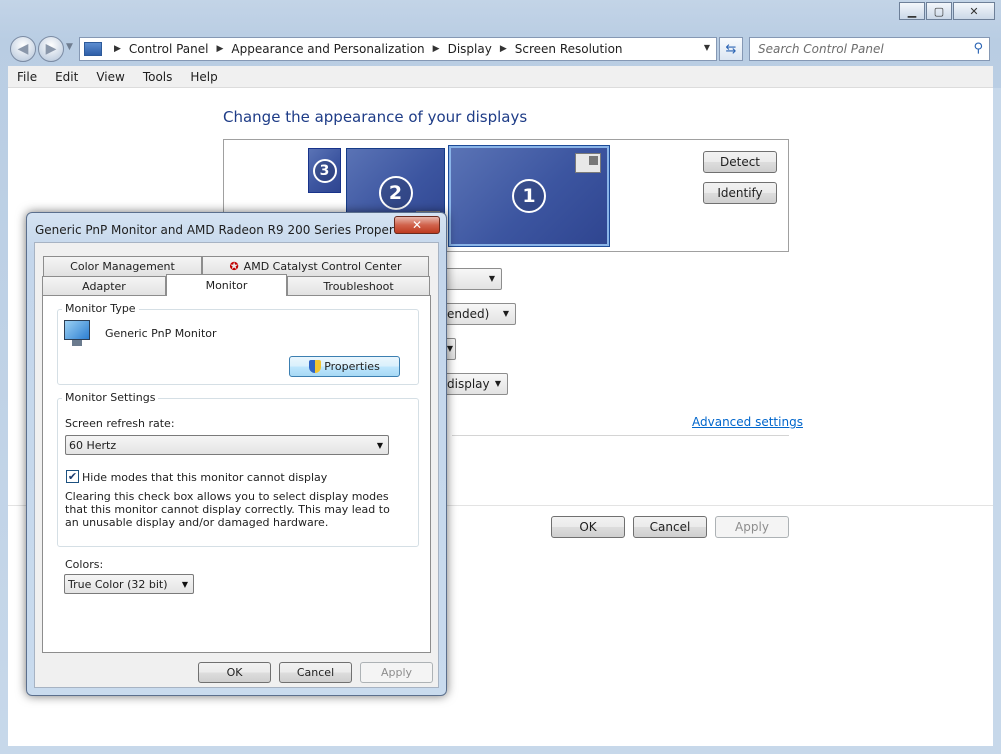 The width and height of the screenshot is (1001, 754). I want to click on window-right-edge, so click(997, 417).